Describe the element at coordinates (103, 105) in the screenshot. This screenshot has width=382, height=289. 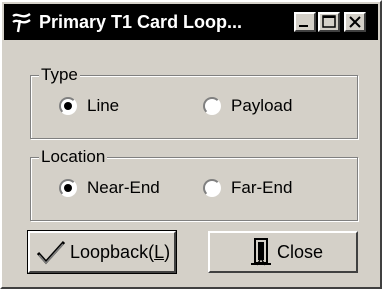
I see `radio-line-label: Line` at that location.